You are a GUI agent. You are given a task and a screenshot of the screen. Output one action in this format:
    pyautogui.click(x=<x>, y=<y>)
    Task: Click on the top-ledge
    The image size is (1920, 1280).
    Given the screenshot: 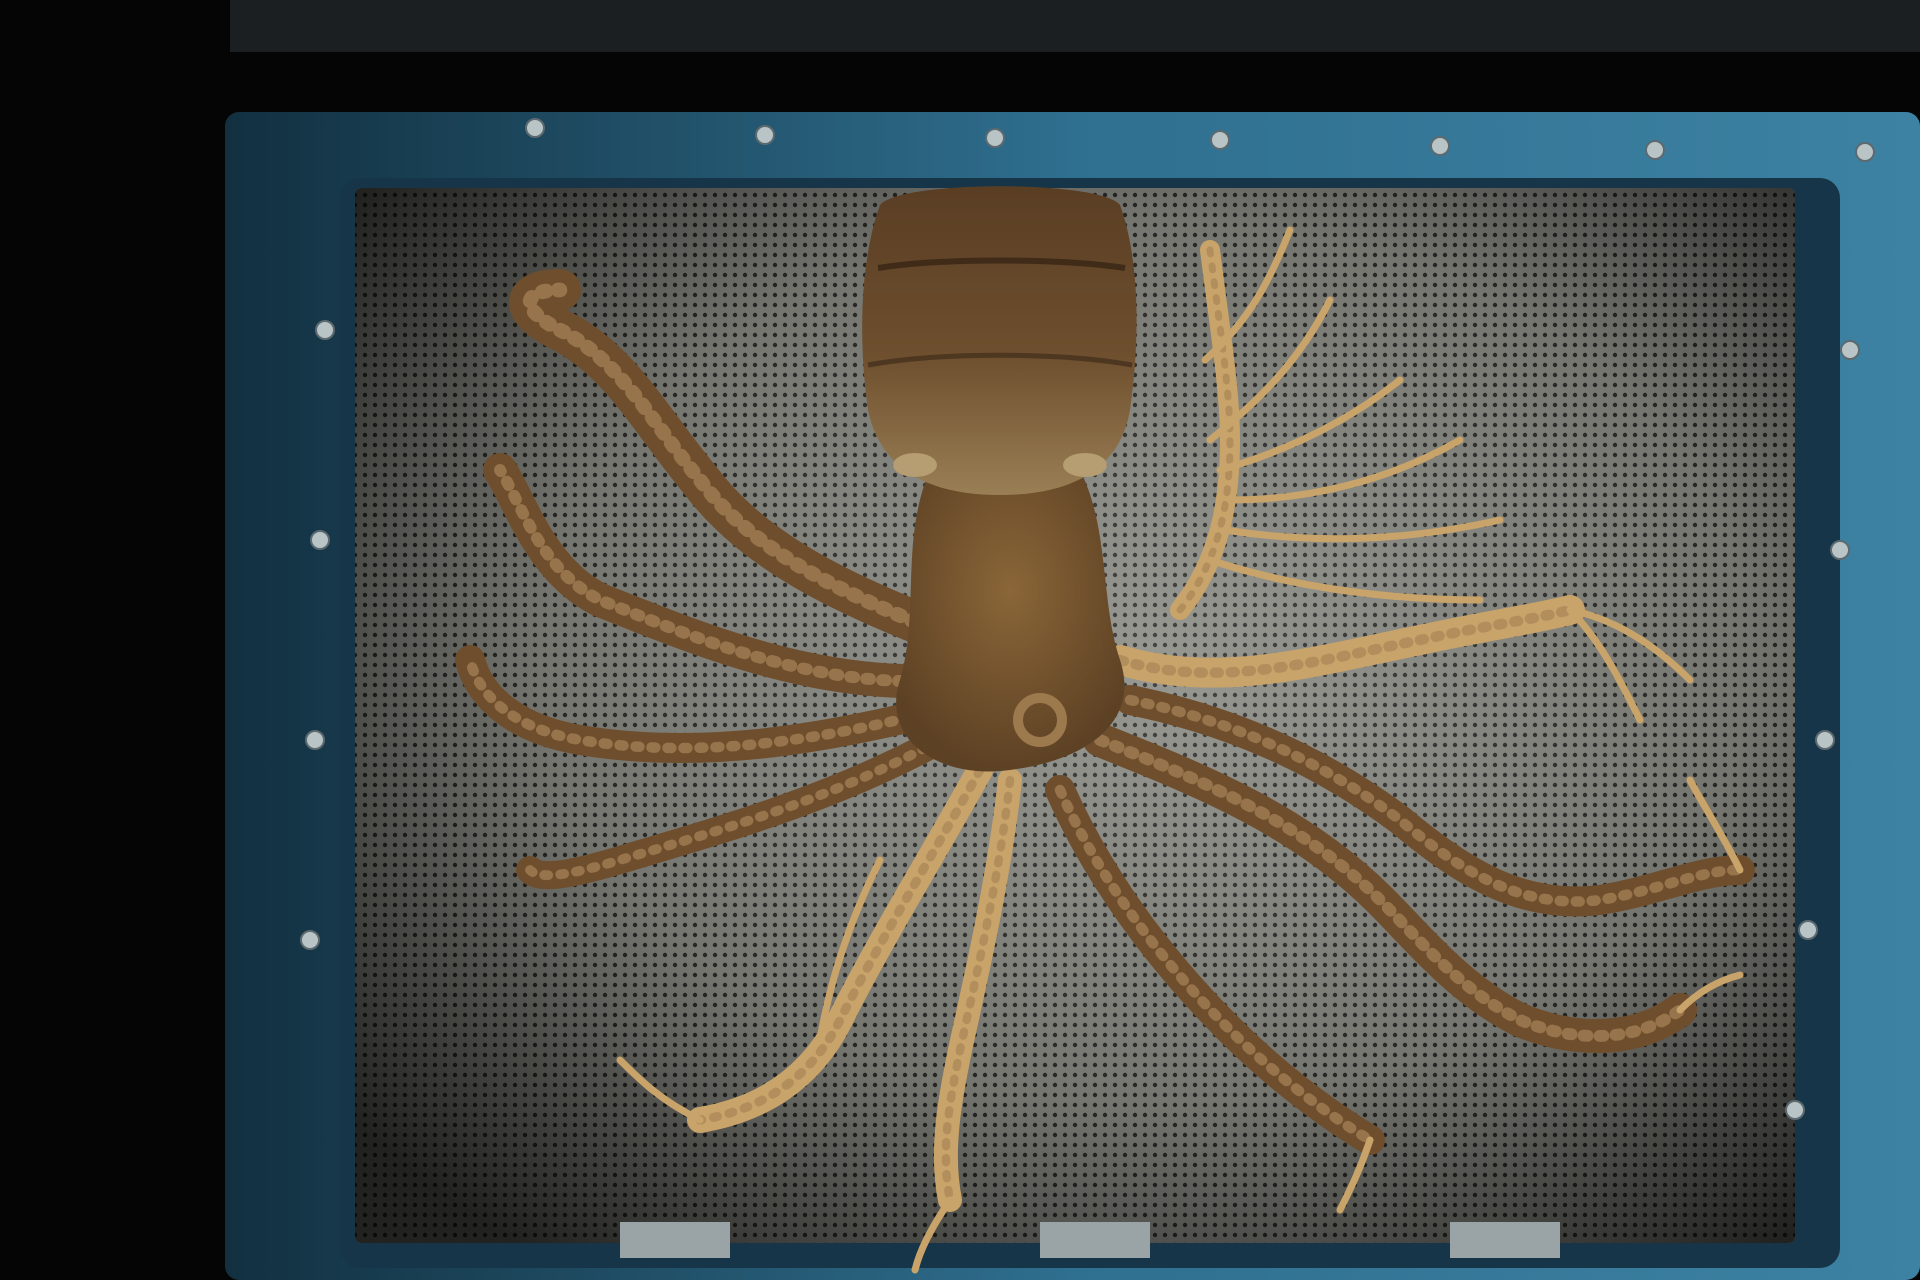 What is the action you would take?
    pyautogui.click(x=1075, y=26)
    